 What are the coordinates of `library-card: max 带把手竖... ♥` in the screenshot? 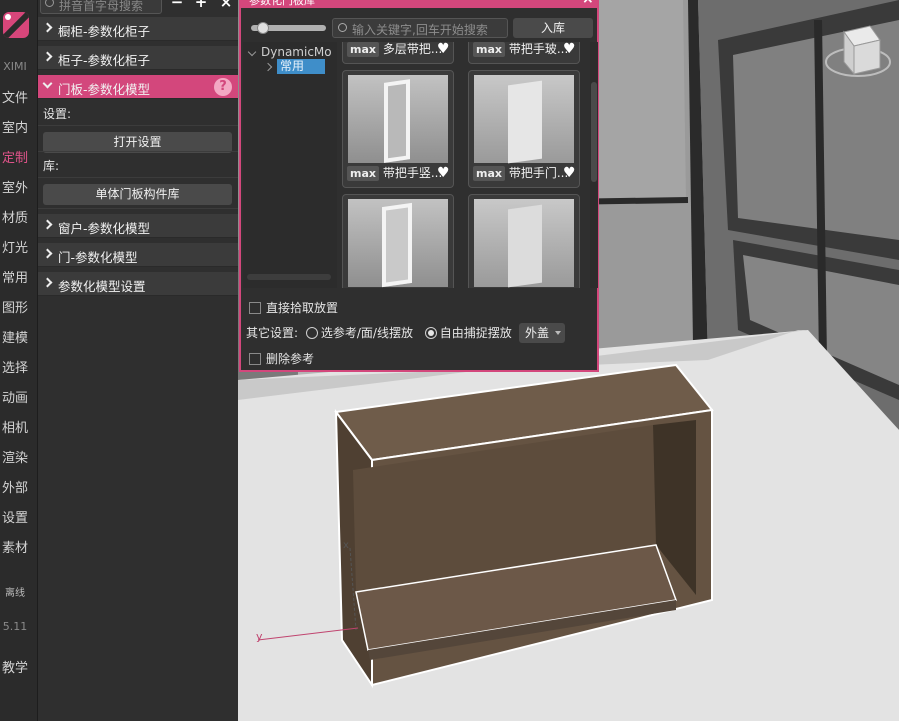 It's located at (398, 129).